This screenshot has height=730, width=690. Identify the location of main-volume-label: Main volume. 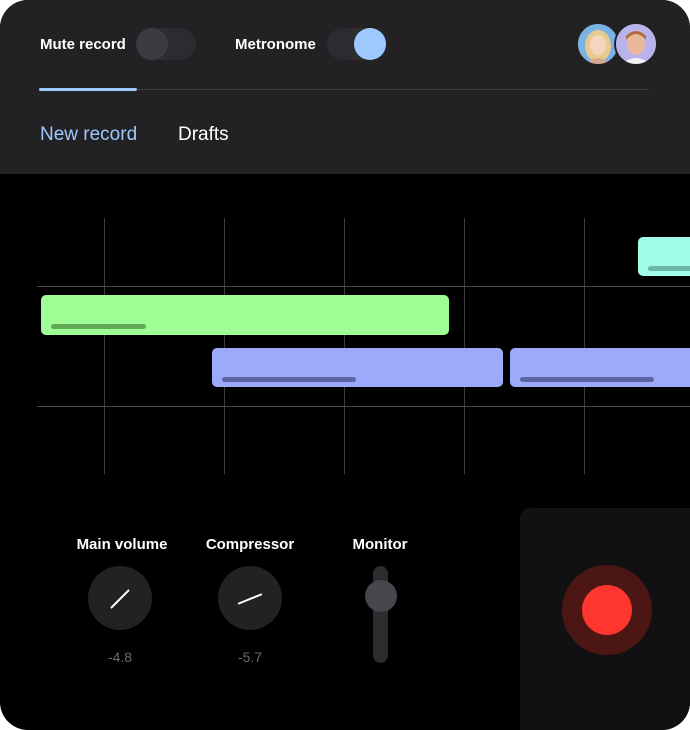
(122, 544).